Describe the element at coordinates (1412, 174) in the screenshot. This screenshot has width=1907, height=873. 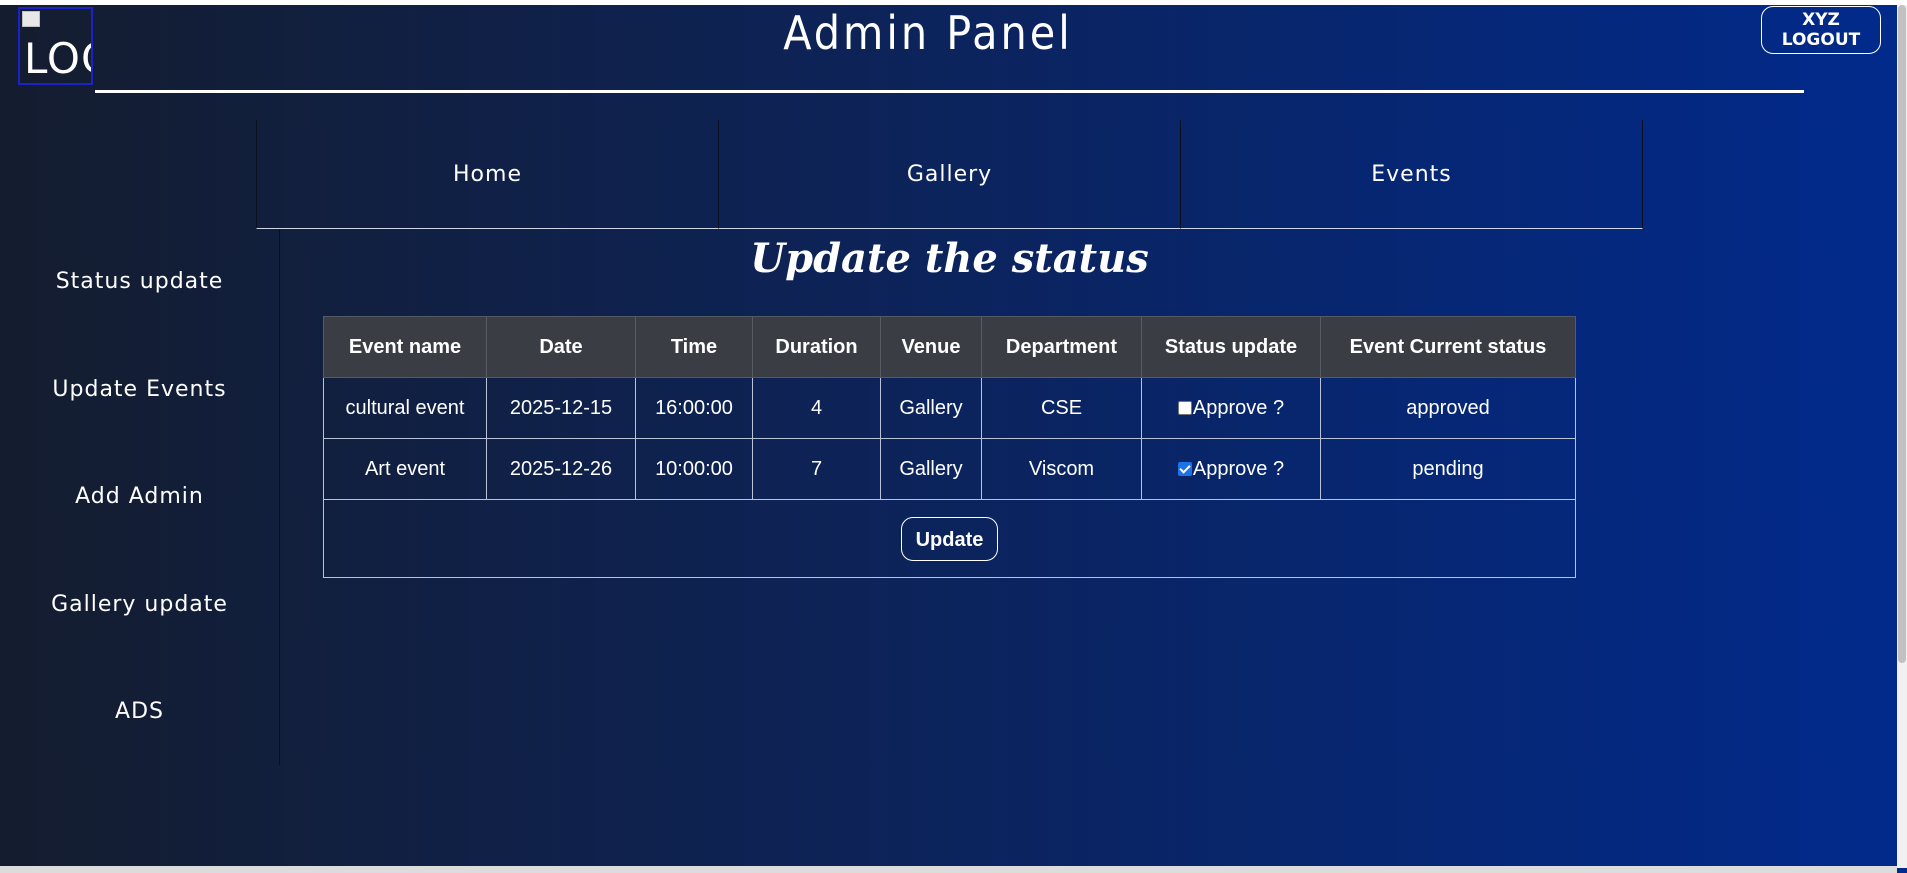
I see `nav-item-events: Events` at that location.